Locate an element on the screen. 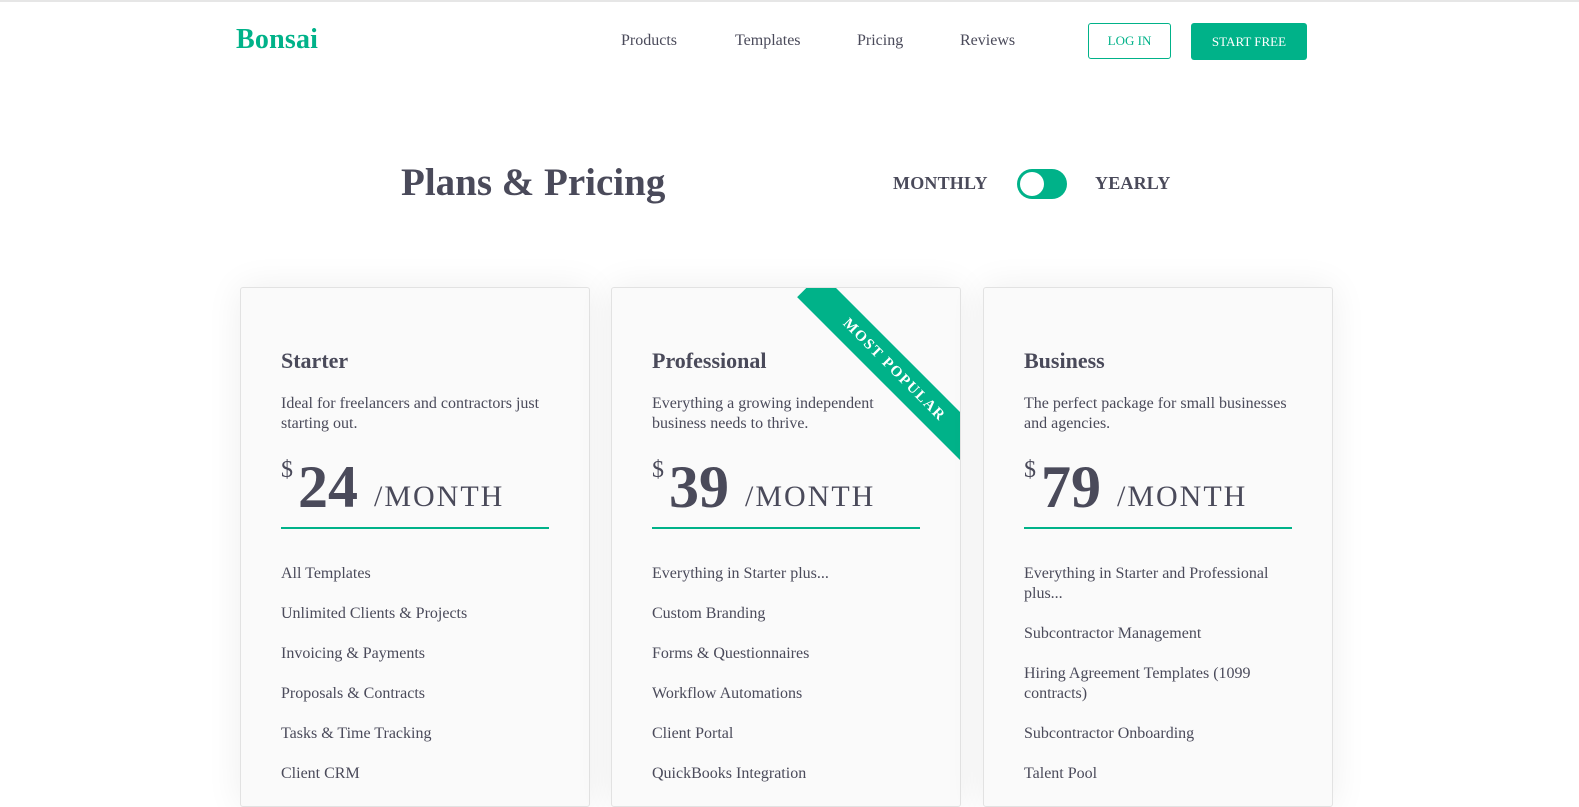 The width and height of the screenshot is (1579, 807). price-amount: 79 is located at coordinates (1071, 487).